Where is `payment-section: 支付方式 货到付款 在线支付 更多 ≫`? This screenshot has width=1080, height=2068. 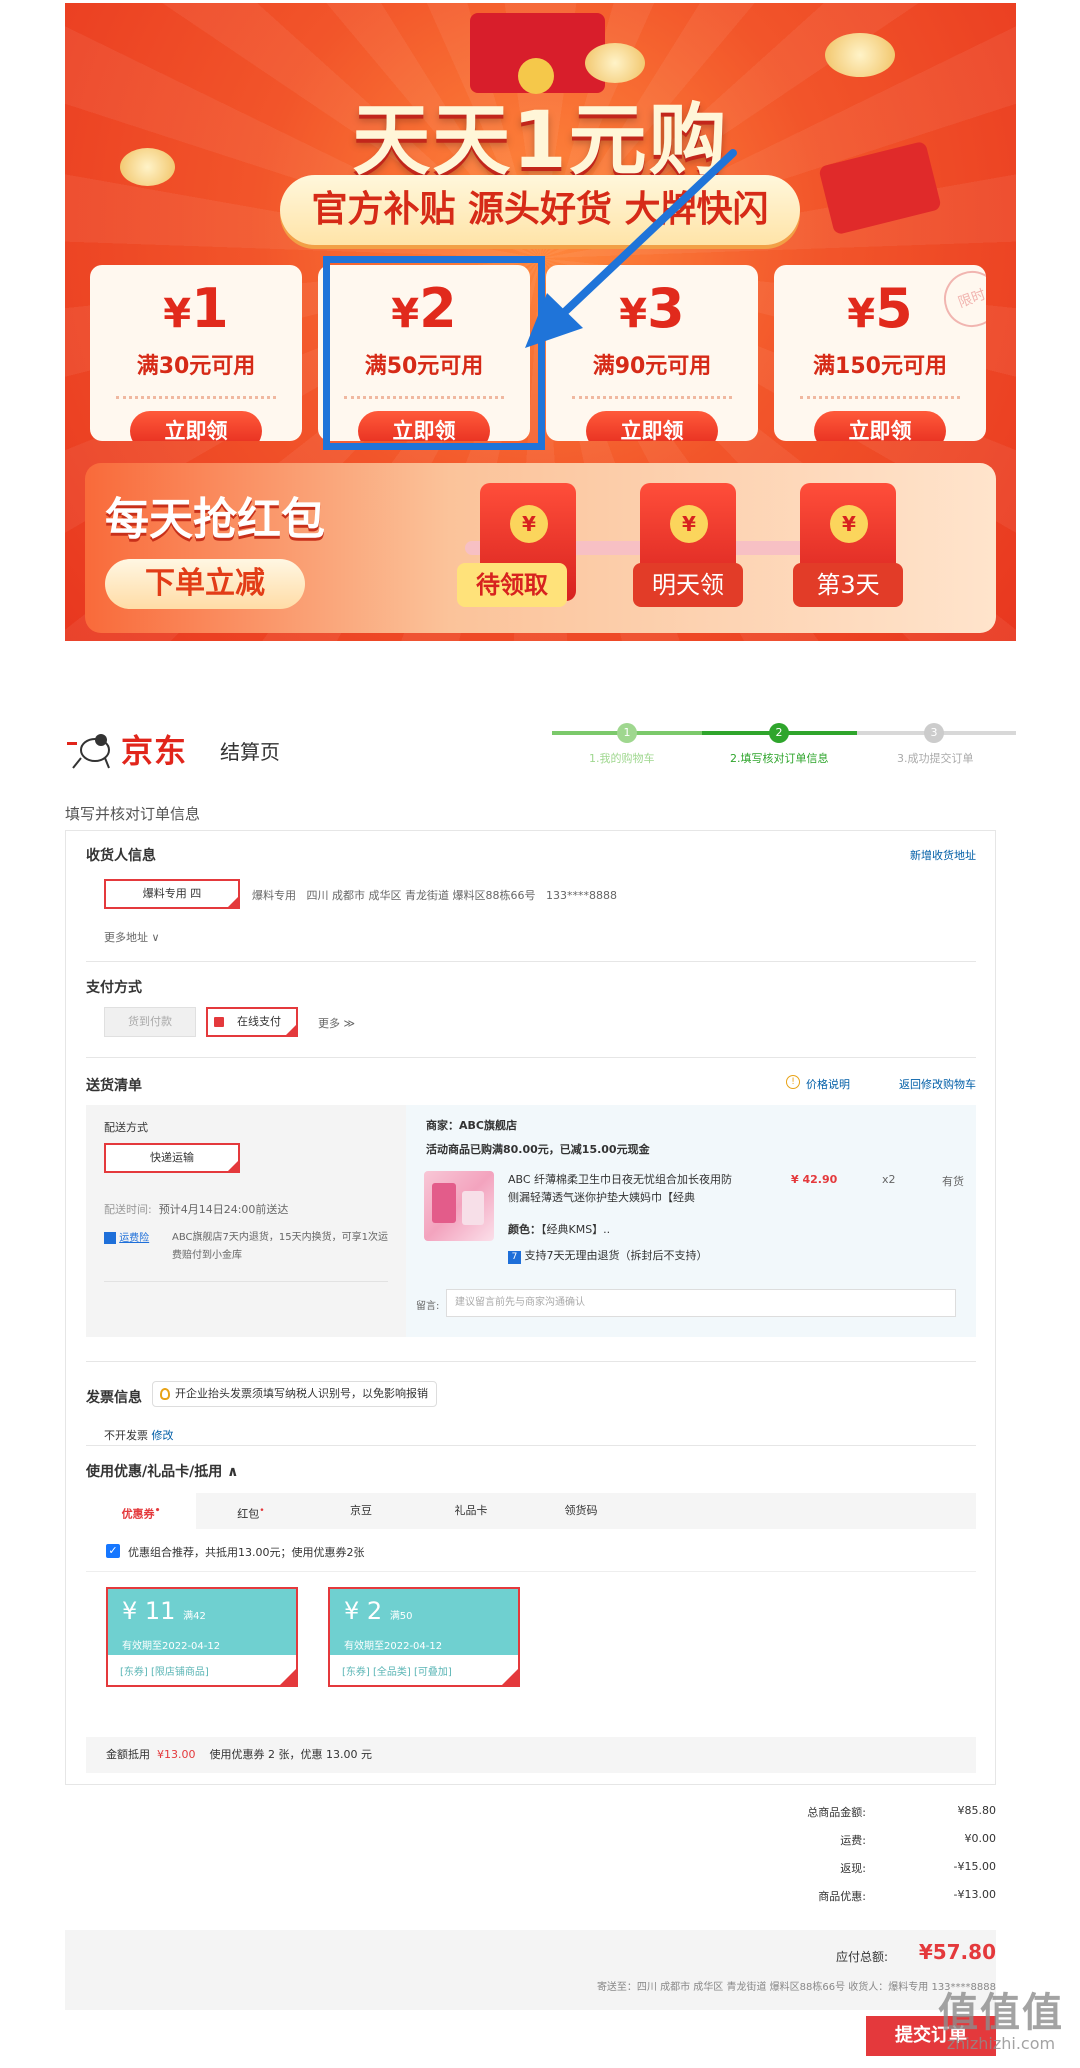 payment-section: 支付方式 货到付款 在线支付 更多 ≫ is located at coordinates (531, 1017).